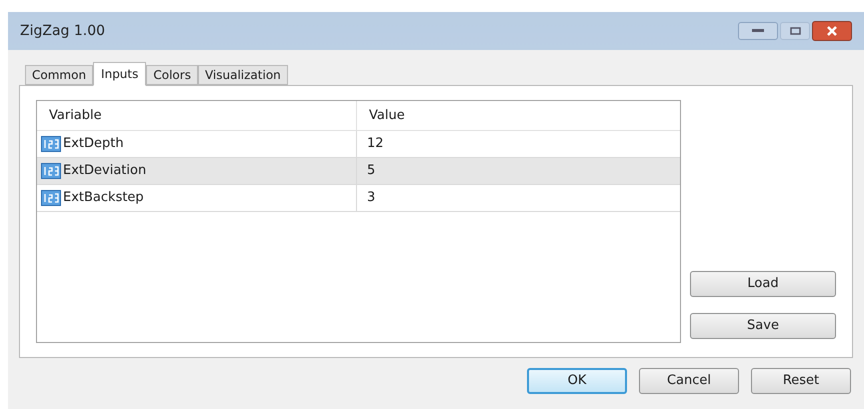 Image resolution: width=864 pixels, height=409 pixels. I want to click on maximize-button, so click(795, 31).